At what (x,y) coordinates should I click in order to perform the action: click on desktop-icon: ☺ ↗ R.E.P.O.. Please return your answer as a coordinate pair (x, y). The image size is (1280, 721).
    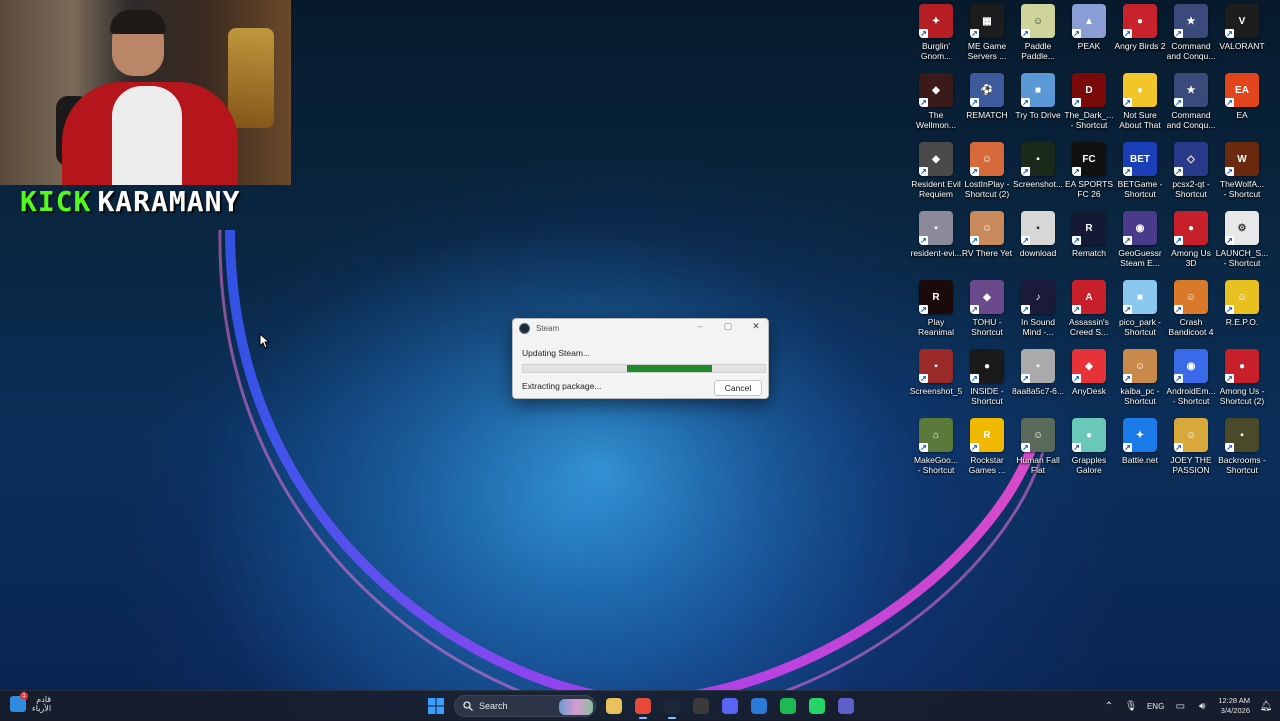
    Looking at the image, I should click on (1242, 313).